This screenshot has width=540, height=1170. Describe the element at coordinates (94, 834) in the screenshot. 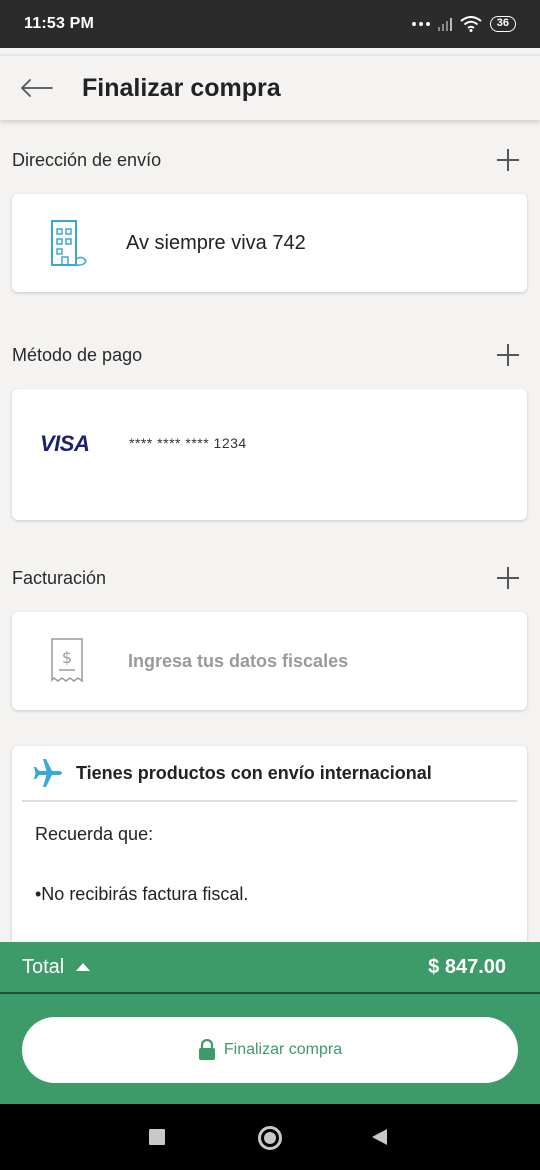

I see `international-notice-line1: Recuerda que:` at that location.